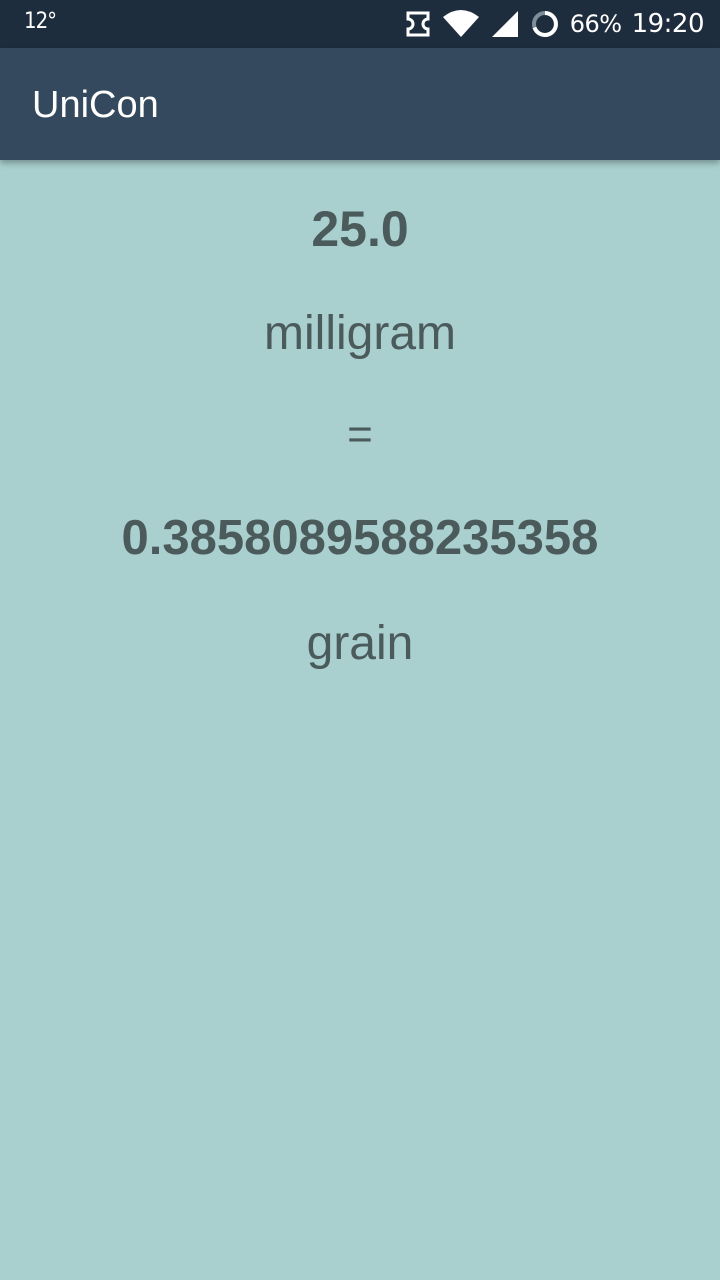  Describe the element at coordinates (360, 229) in the screenshot. I see `input-value: 25.0` at that location.